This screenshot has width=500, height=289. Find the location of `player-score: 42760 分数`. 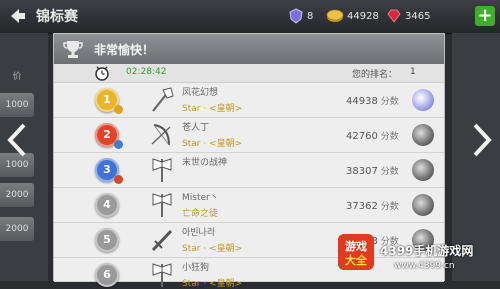

player-score: 42760 分数 is located at coordinates (372, 135).